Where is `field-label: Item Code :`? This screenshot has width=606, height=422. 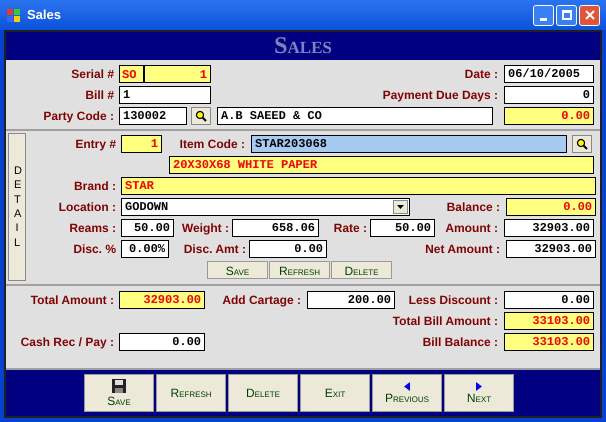
field-label: Item Code : is located at coordinates (212, 144).